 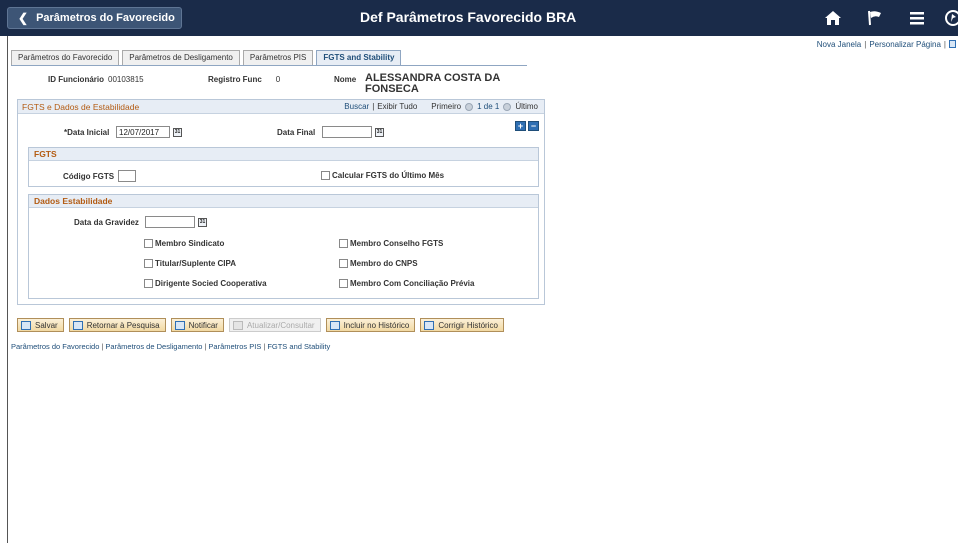 I want to click on start-date-input, so click(x=143, y=132).